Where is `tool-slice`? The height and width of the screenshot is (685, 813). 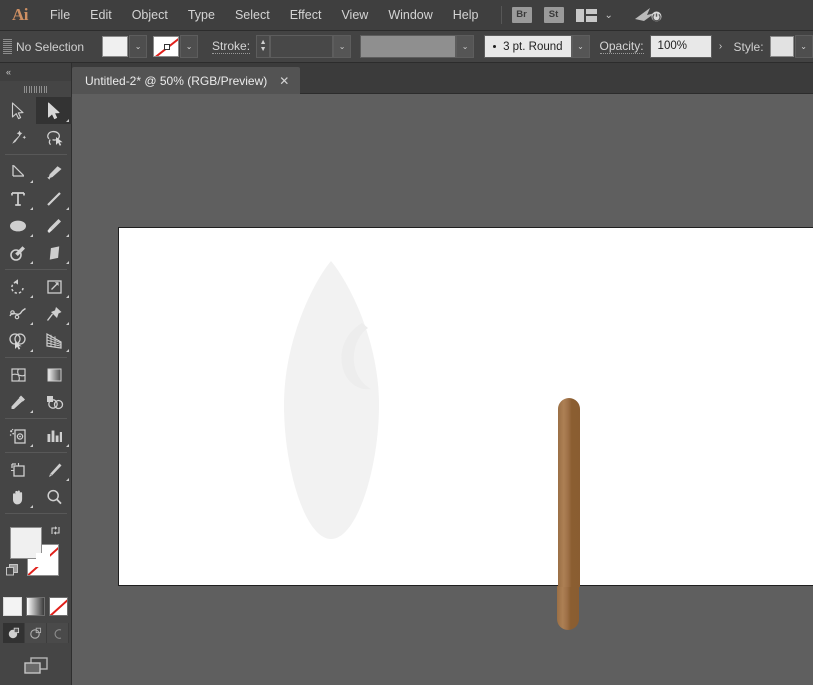 tool-slice is located at coordinates (54, 469).